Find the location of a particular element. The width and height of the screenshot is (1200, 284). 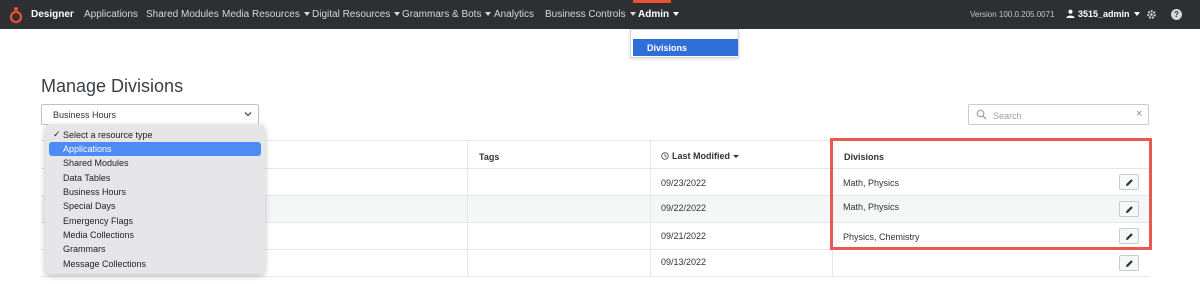

user-menu: 3515_admin is located at coordinates (1103, 14).